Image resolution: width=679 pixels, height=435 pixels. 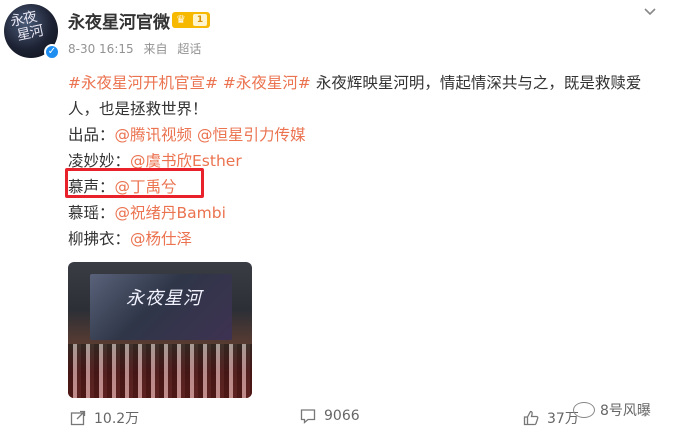 What do you see at coordinates (119, 20) in the screenshot?
I see `author-name: 永夜星河官微` at bounding box center [119, 20].